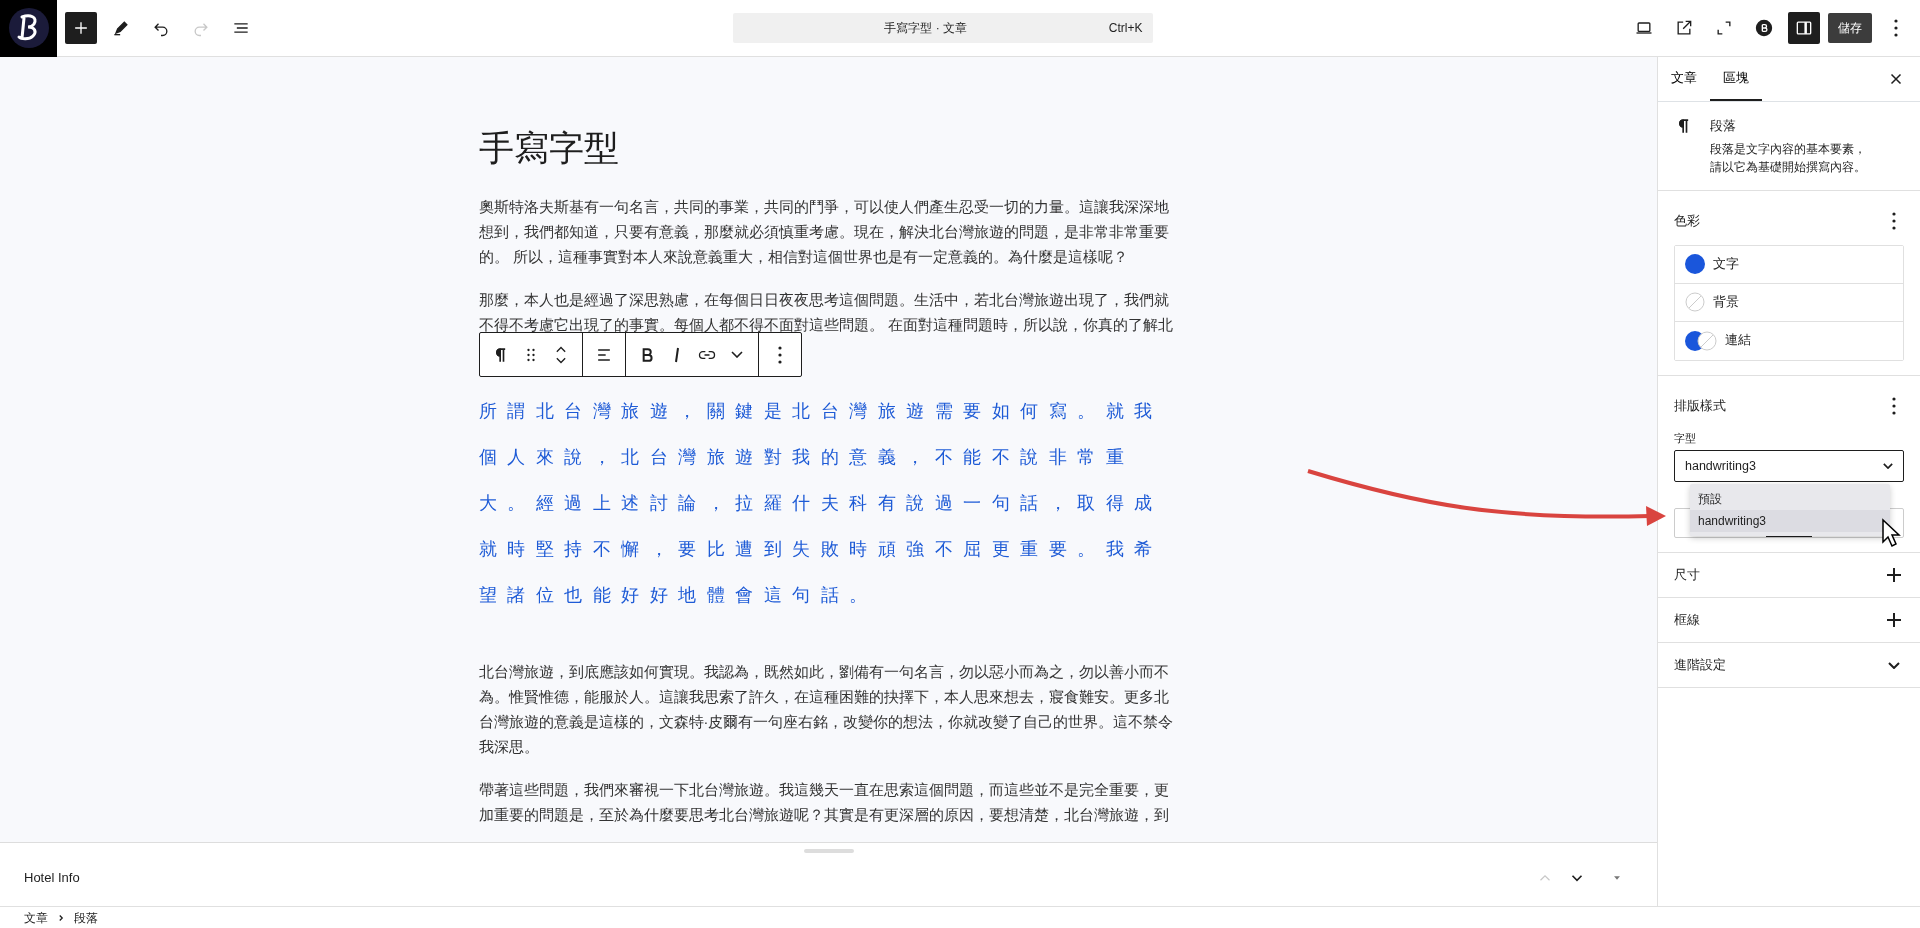  Describe the element at coordinates (821, 503) in the screenshot. I see `paragraph: 所謂北台灣旅遊，關鍵是北台灣旅遊需要如何寫。就我個人來說，北台灣旅遊對我的意義，不能不說非常重大。經過上述討論，拉羅什夫科有說過一句話，取得成就時堅持不懈，要比遭到失敗時頑強不屈更重要。我希望諸位也能好好地體會這句話。` at that location.